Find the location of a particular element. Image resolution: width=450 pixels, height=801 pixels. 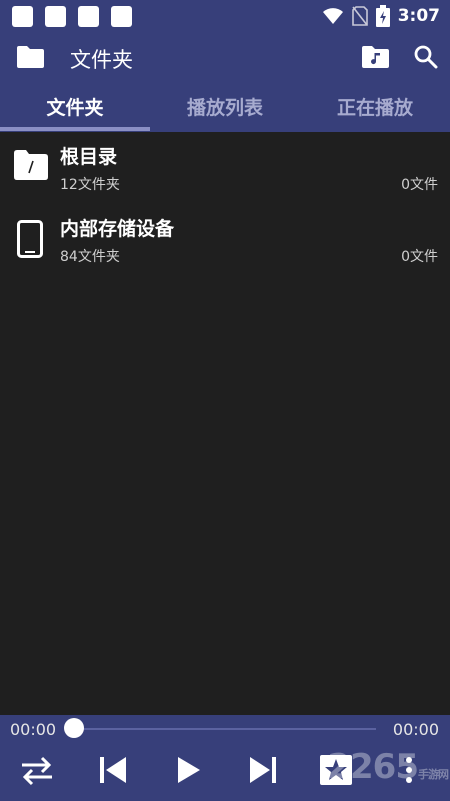

tab-now-playing: 正在播放 is located at coordinates (375, 106).